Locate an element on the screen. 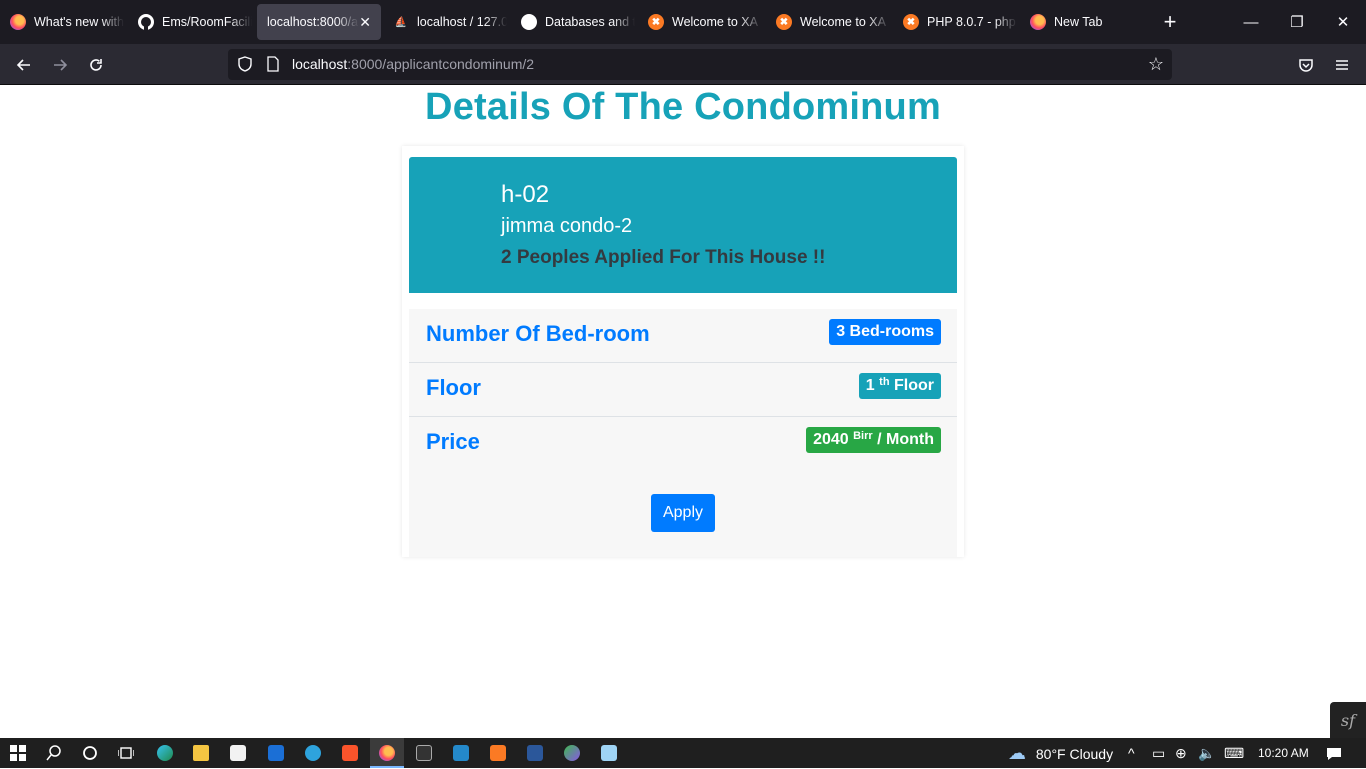 This screenshot has width=1366, height=769. back-arrow-icon is located at coordinates (24, 65).